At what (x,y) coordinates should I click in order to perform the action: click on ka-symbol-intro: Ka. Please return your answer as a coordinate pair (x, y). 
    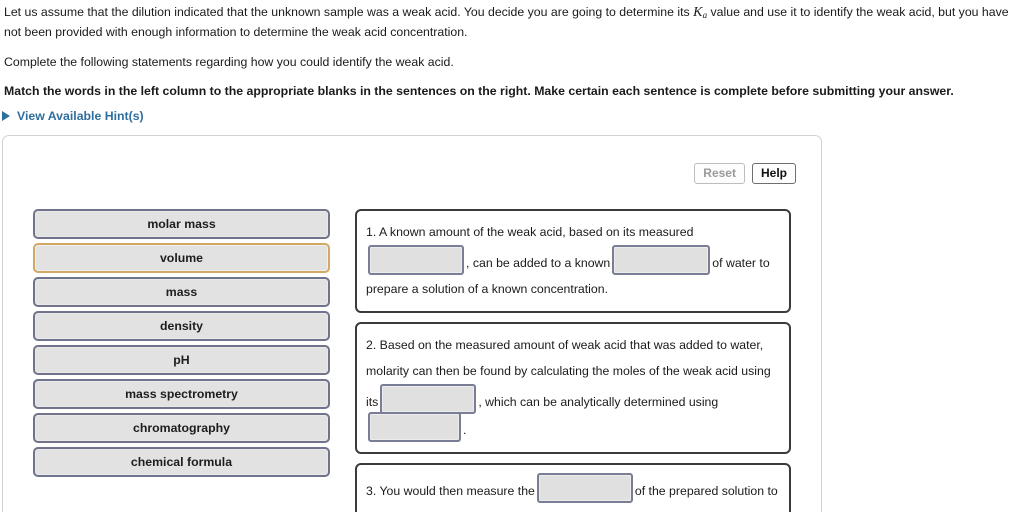
    Looking at the image, I should click on (700, 12).